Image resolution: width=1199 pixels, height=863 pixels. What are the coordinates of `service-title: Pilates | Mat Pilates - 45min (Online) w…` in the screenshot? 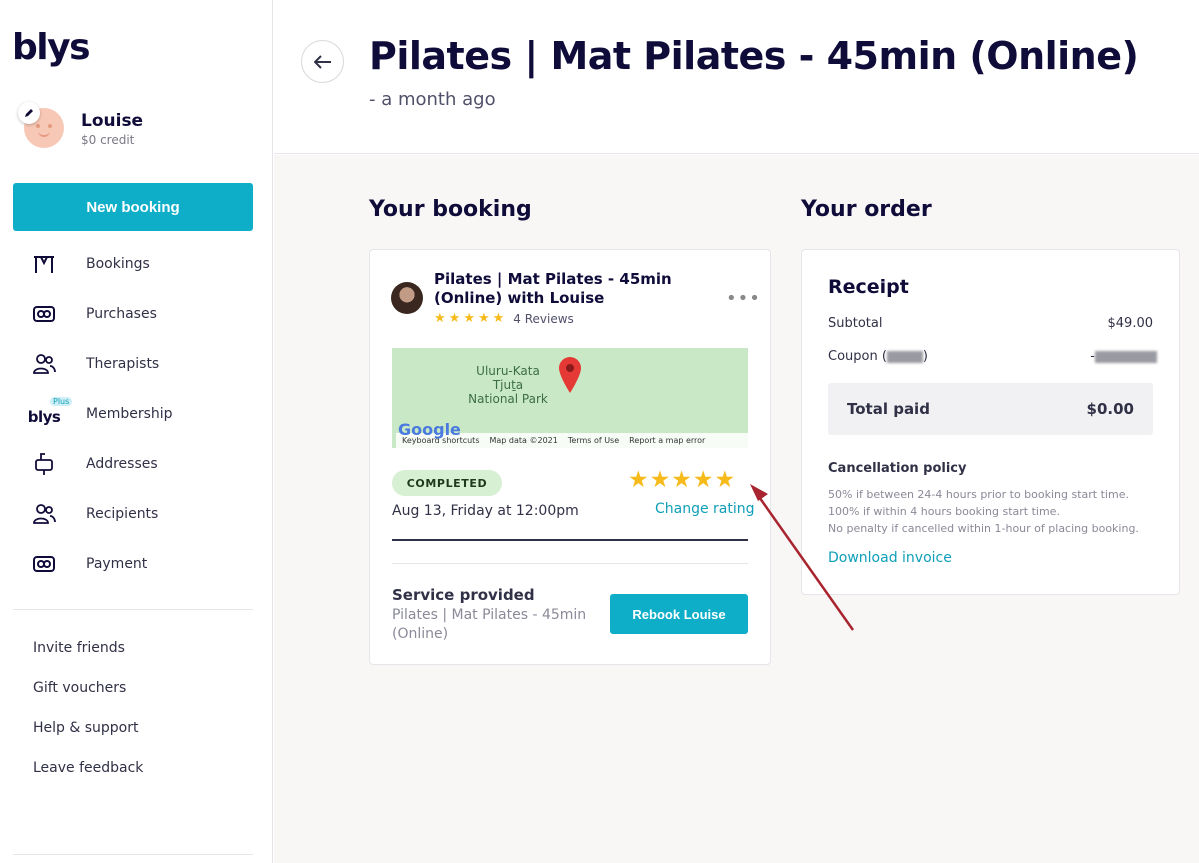 It's located at (553, 288).